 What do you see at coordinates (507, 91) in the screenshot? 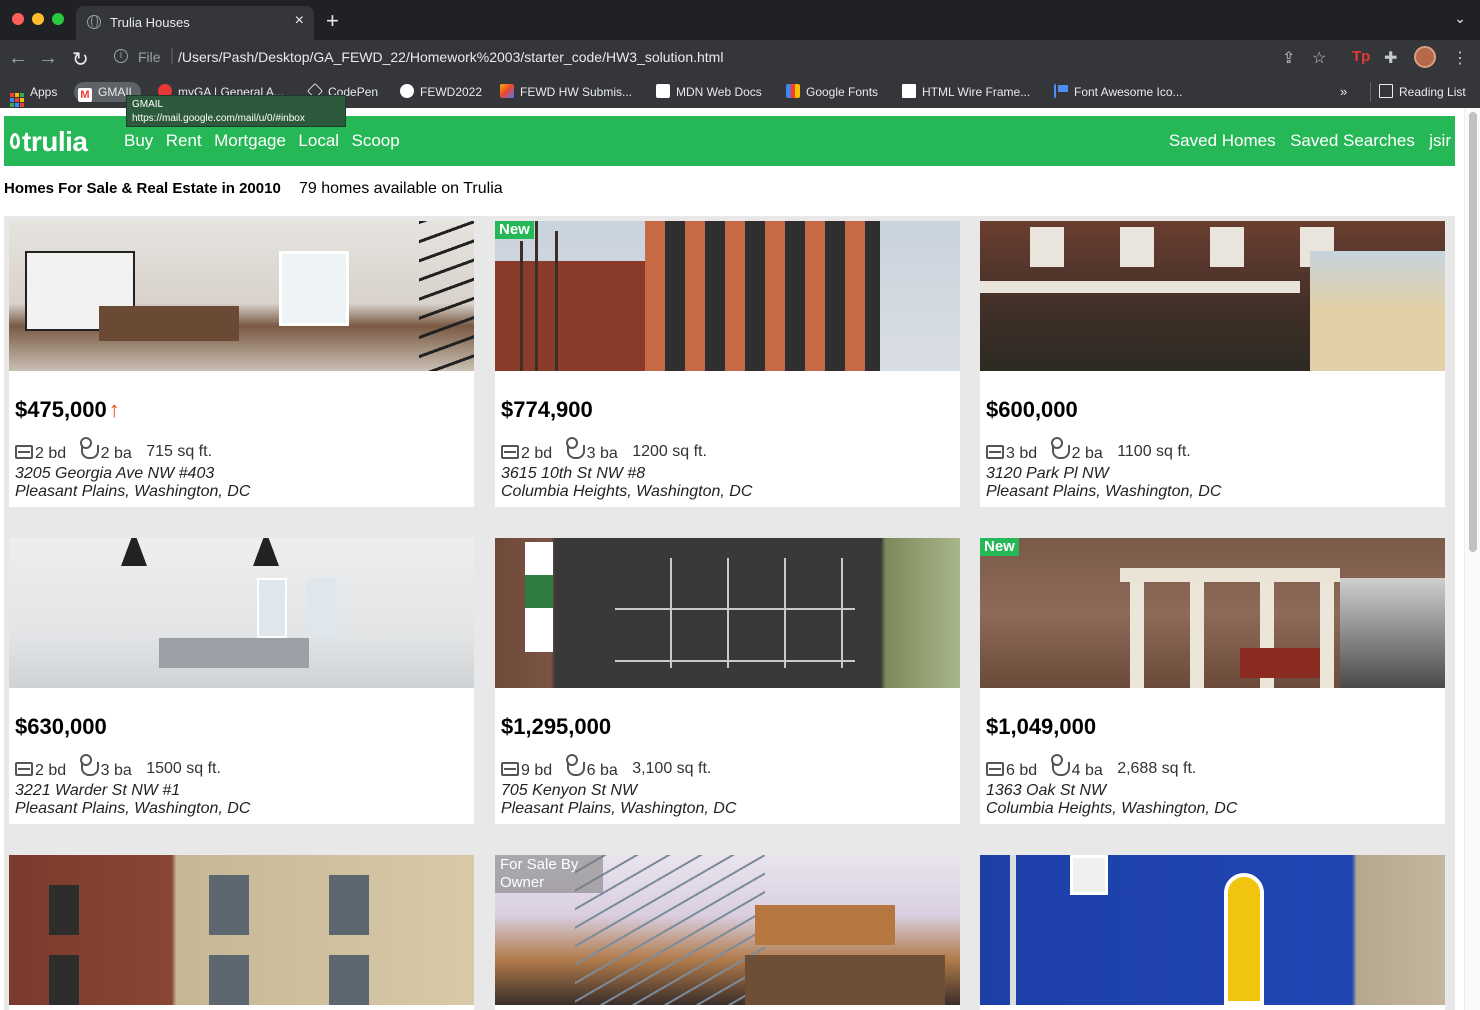
I see `form-icon` at bounding box center [507, 91].